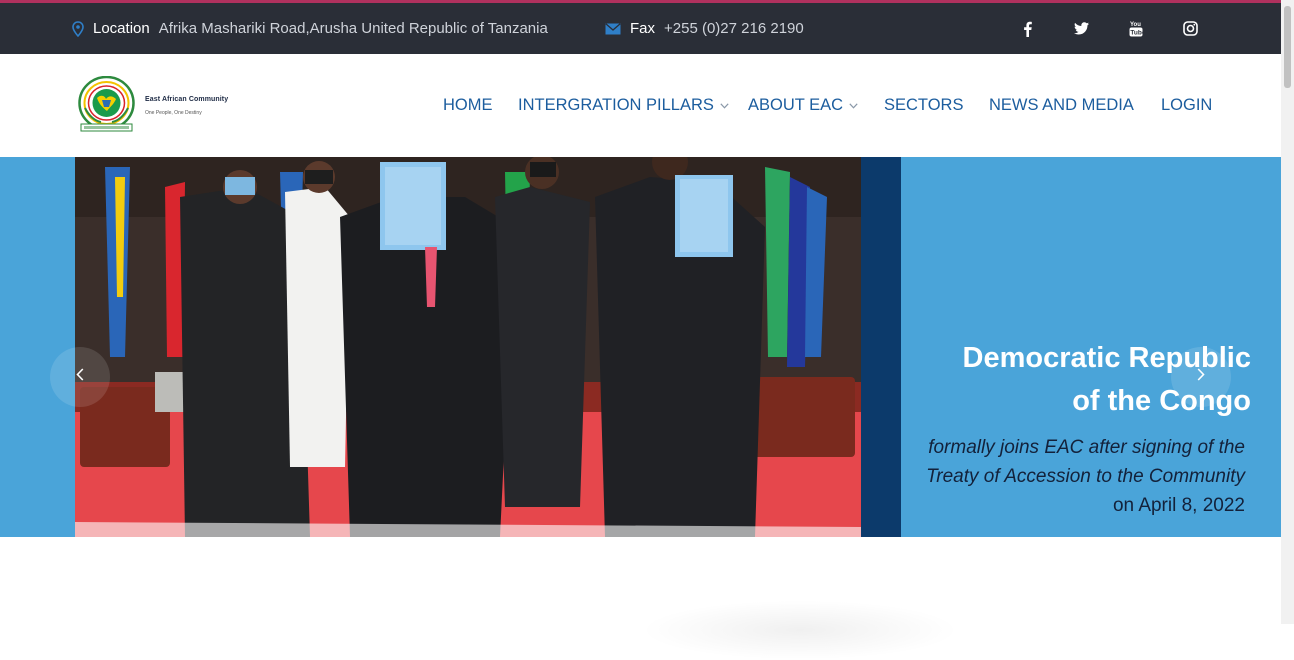 This screenshot has height=660, width=1294. What do you see at coordinates (1287, 312) in the screenshot?
I see `page-scrollbar` at bounding box center [1287, 312].